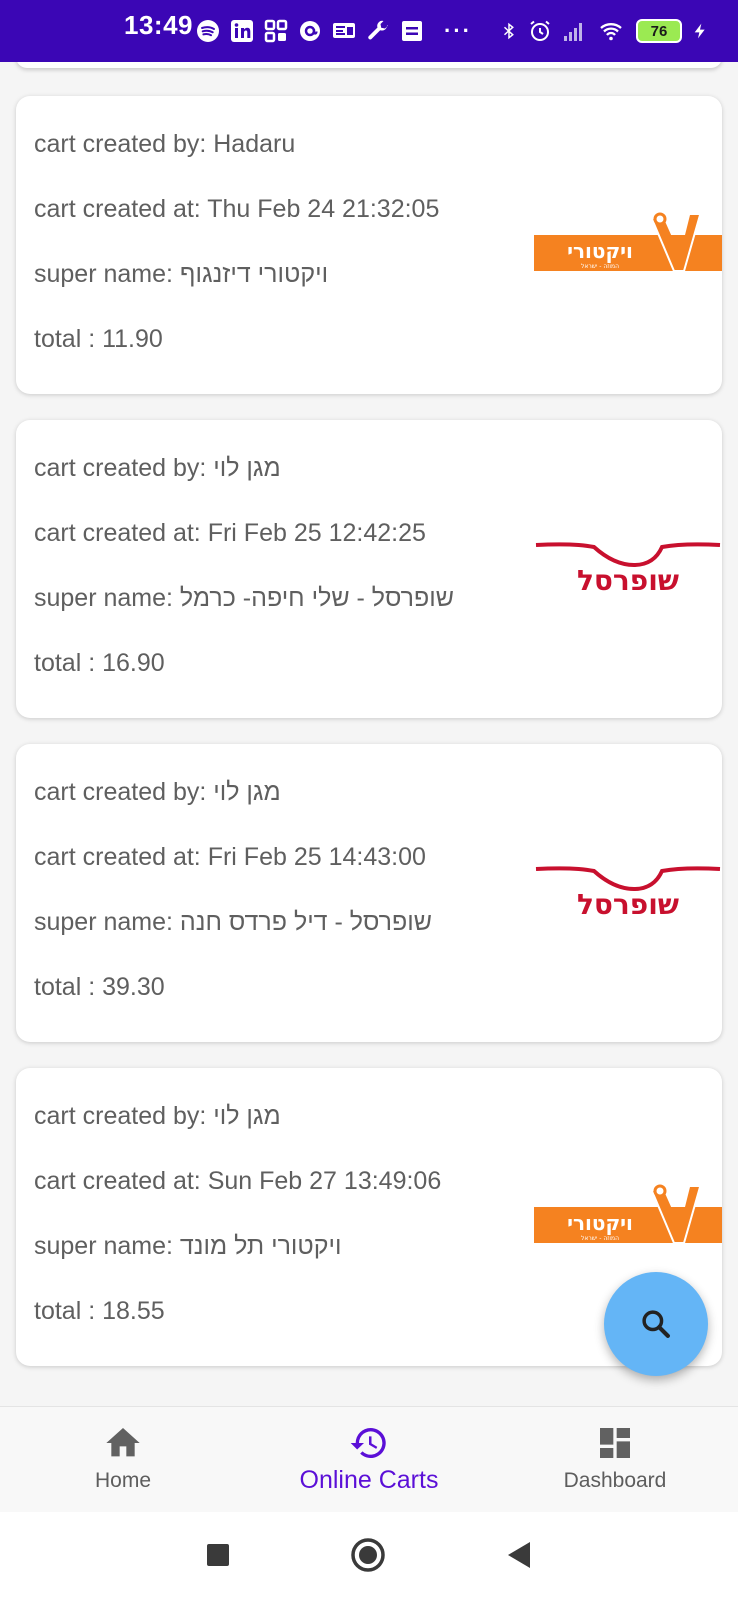 This screenshot has width=738, height=1600. What do you see at coordinates (508, 31) in the screenshot?
I see `bluetooth-icon` at bounding box center [508, 31].